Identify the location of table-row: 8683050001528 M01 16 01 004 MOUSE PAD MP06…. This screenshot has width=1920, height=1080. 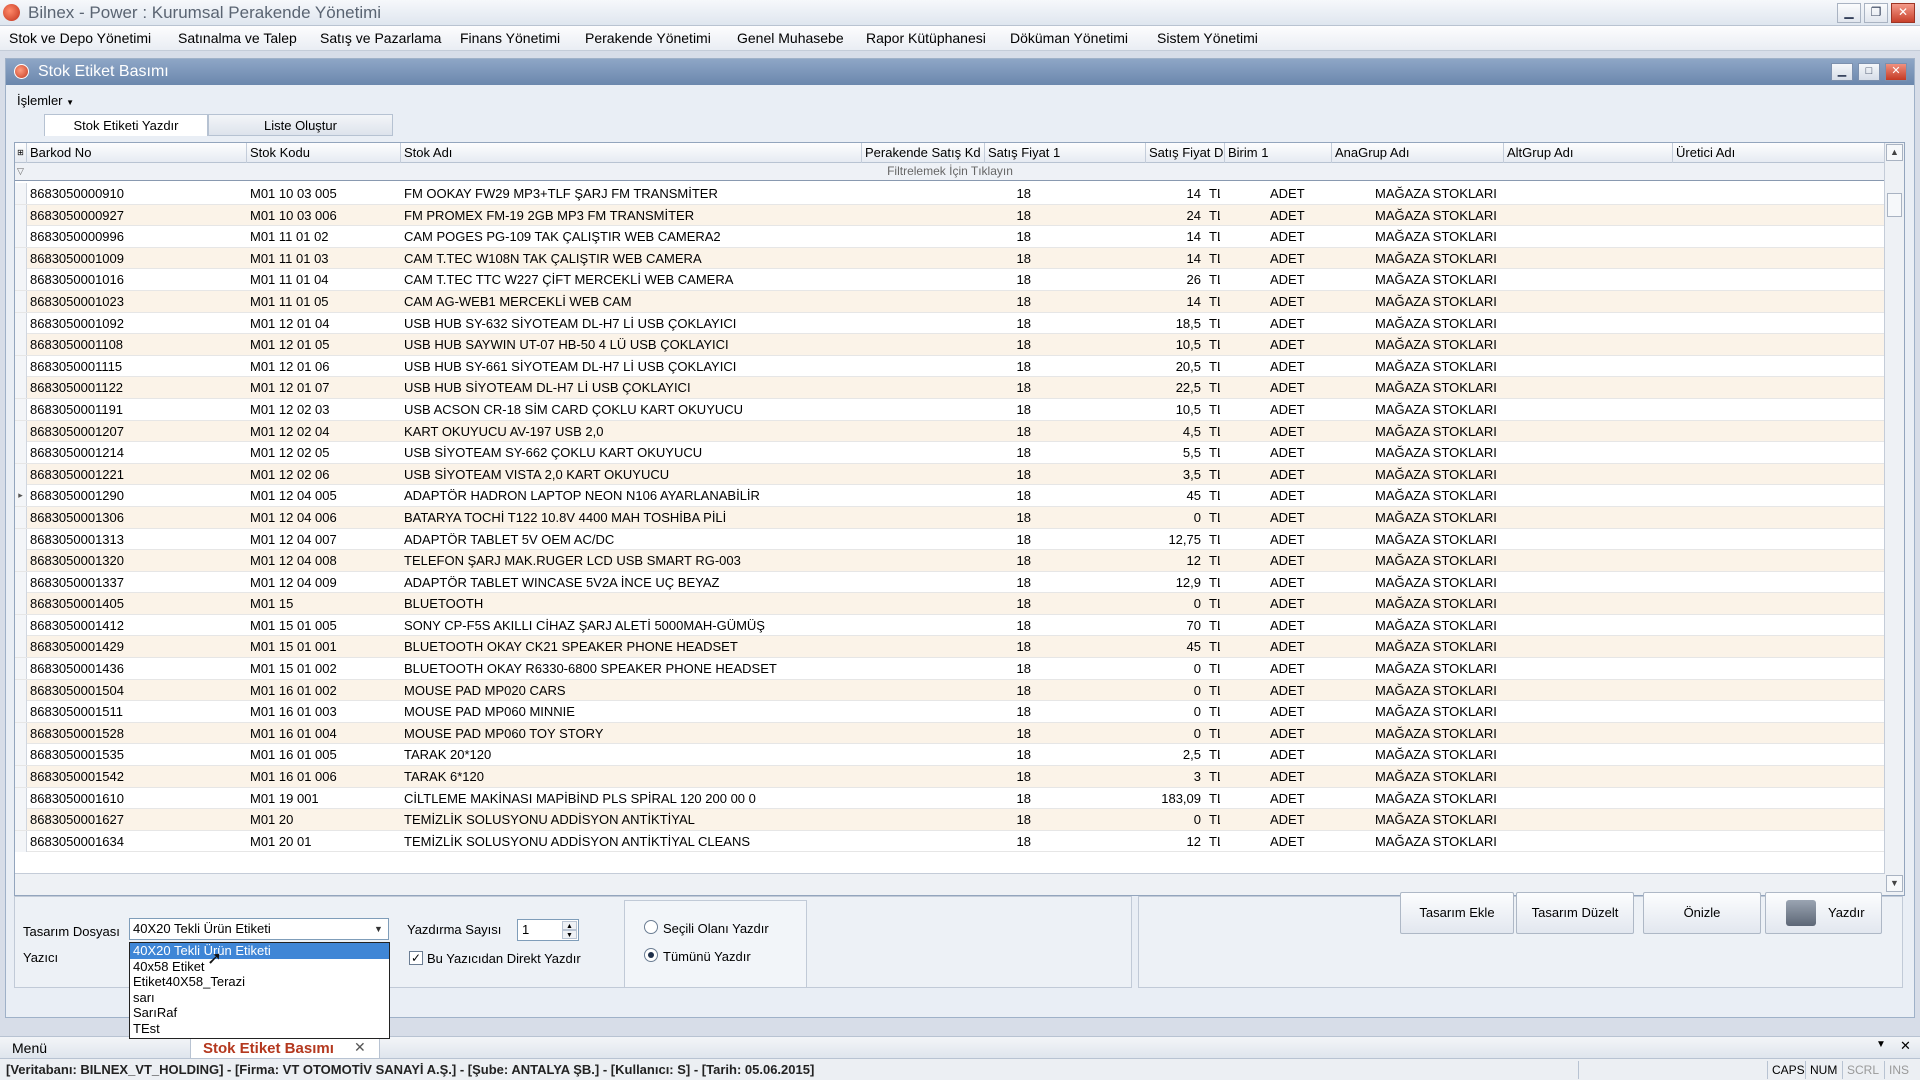
(950, 733).